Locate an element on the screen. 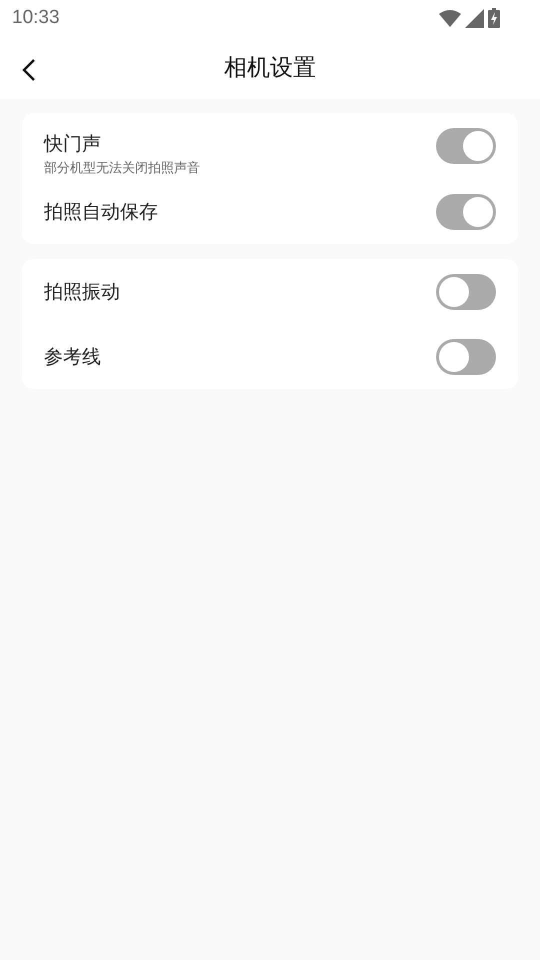 The image size is (540, 960). signal-icon is located at coordinates (474, 18).